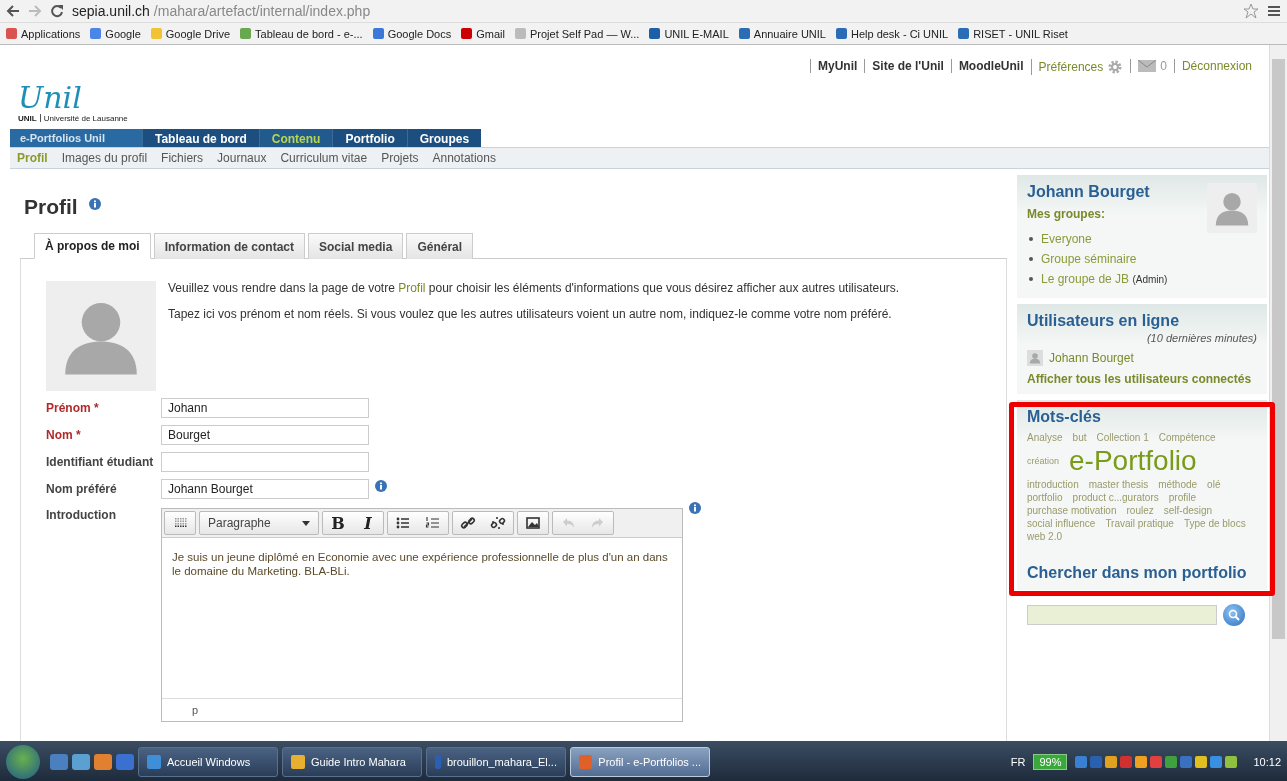 Image resolution: width=1287 pixels, height=781 pixels. I want to click on text-field: Bourget, so click(265, 435).